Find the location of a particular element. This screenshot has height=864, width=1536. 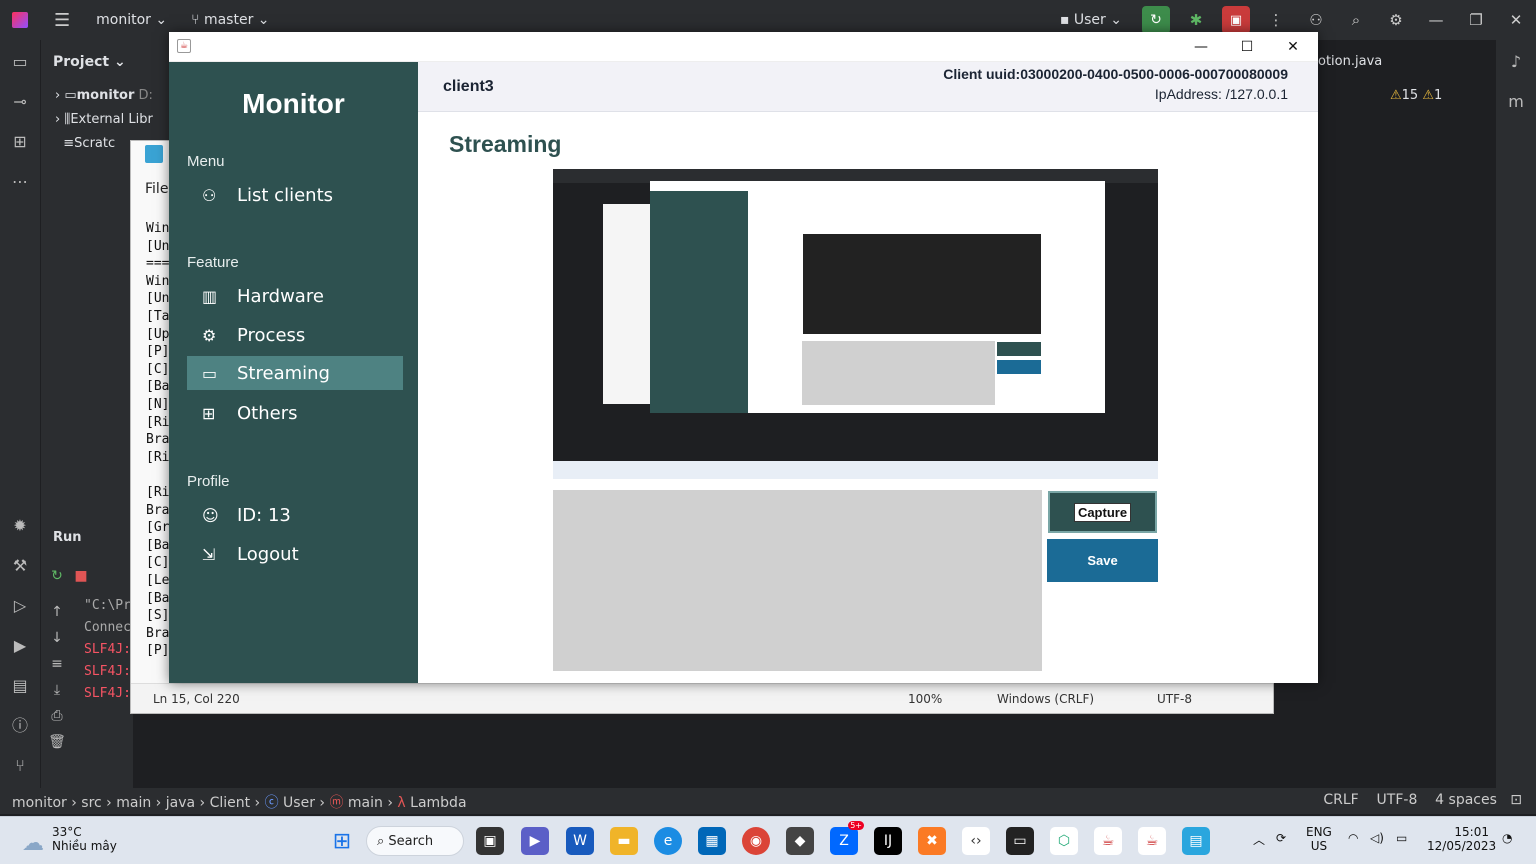

maximize-icon: ☐ is located at coordinates (1247, 47).